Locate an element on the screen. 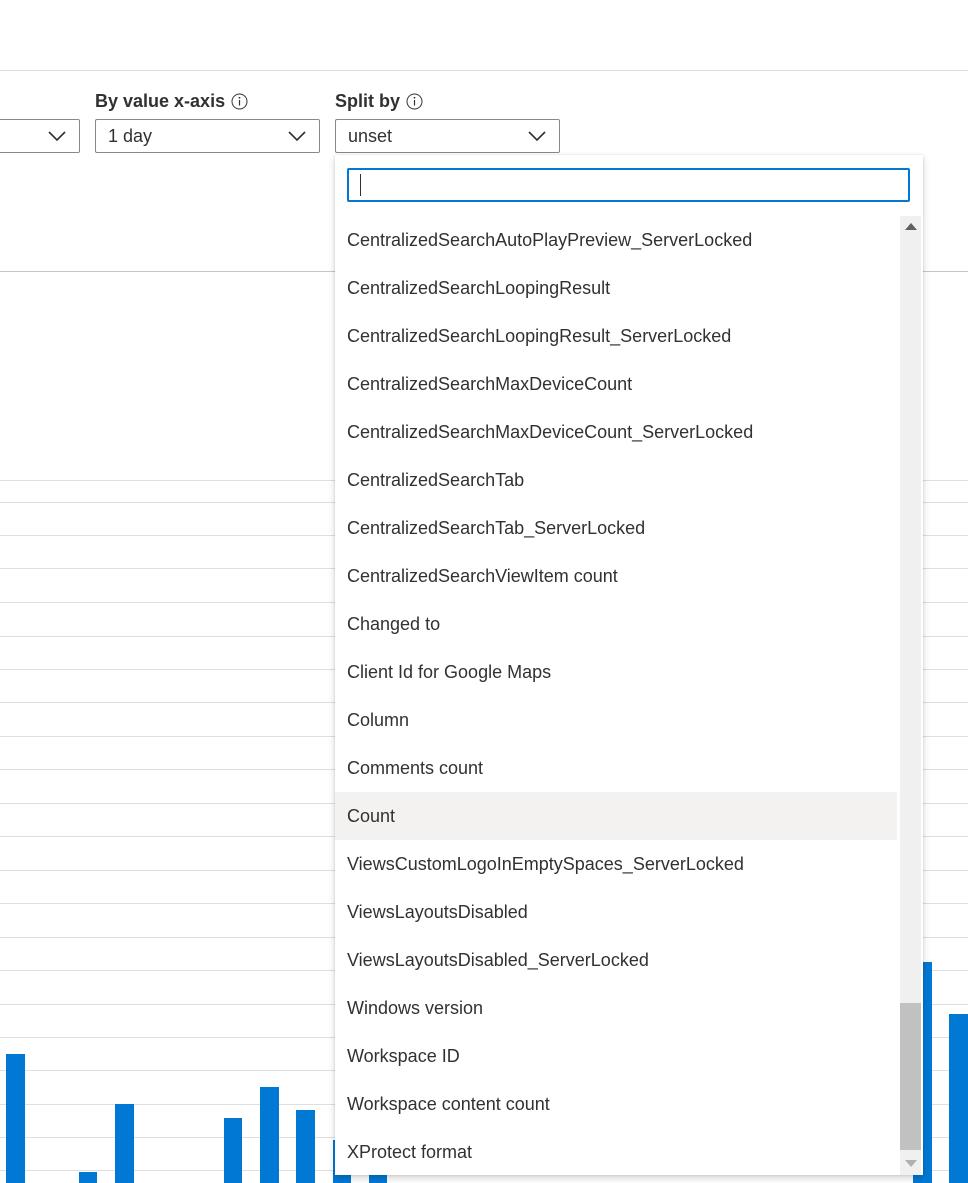 This screenshot has width=968, height=1183. option-item: Workspace ID is located at coordinates (616, 1056).